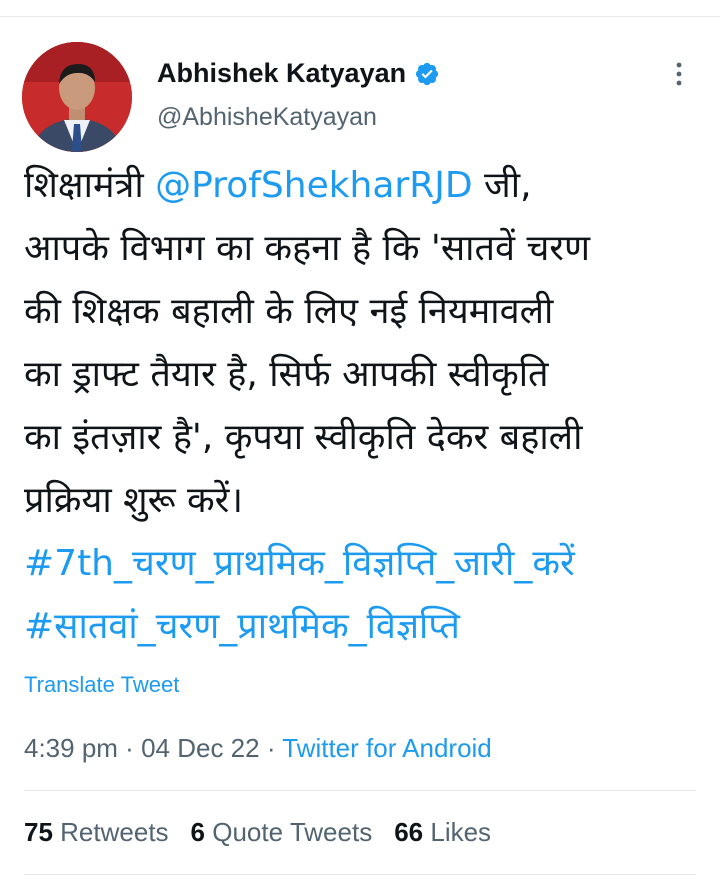 The height and width of the screenshot is (882, 720). What do you see at coordinates (307, 248) in the screenshot?
I see `tweet-line: आपके विभाग का कहना है कि 'सातवें चरण` at bounding box center [307, 248].